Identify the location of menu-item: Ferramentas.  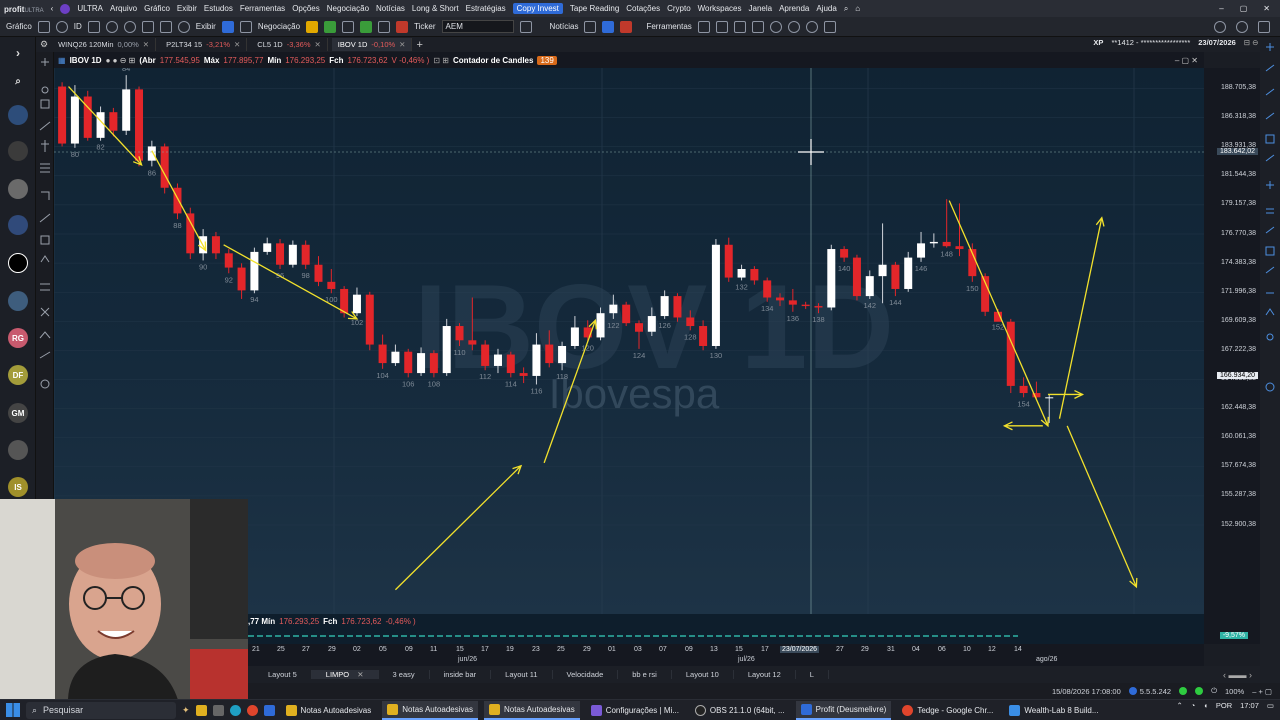
(262, 8).